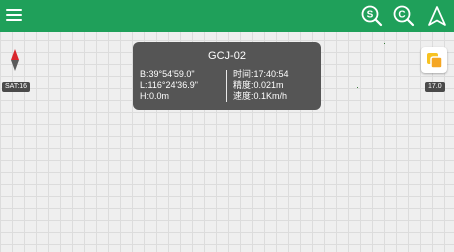 This screenshot has height=252, width=454. What do you see at coordinates (261, 74) in the screenshot?
I see `time-value: 时间:17:40:54` at bounding box center [261, 74].